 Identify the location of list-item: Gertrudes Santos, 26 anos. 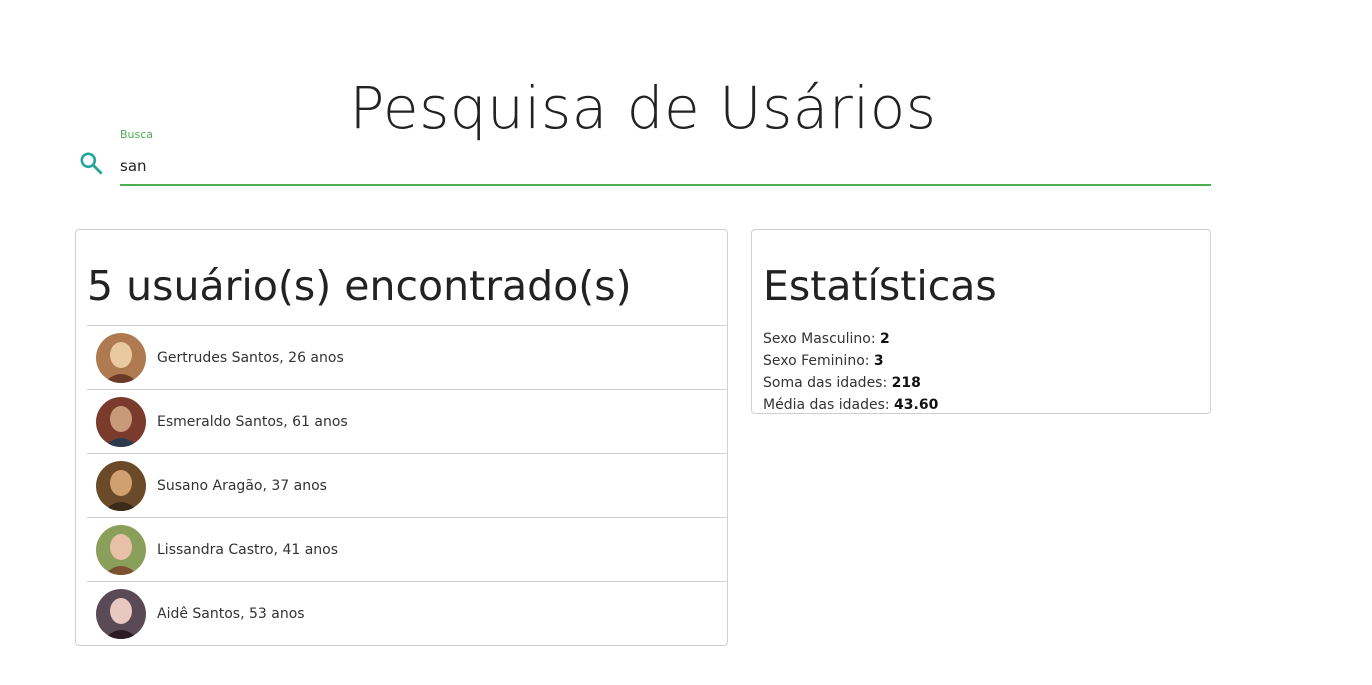
(407, 357).